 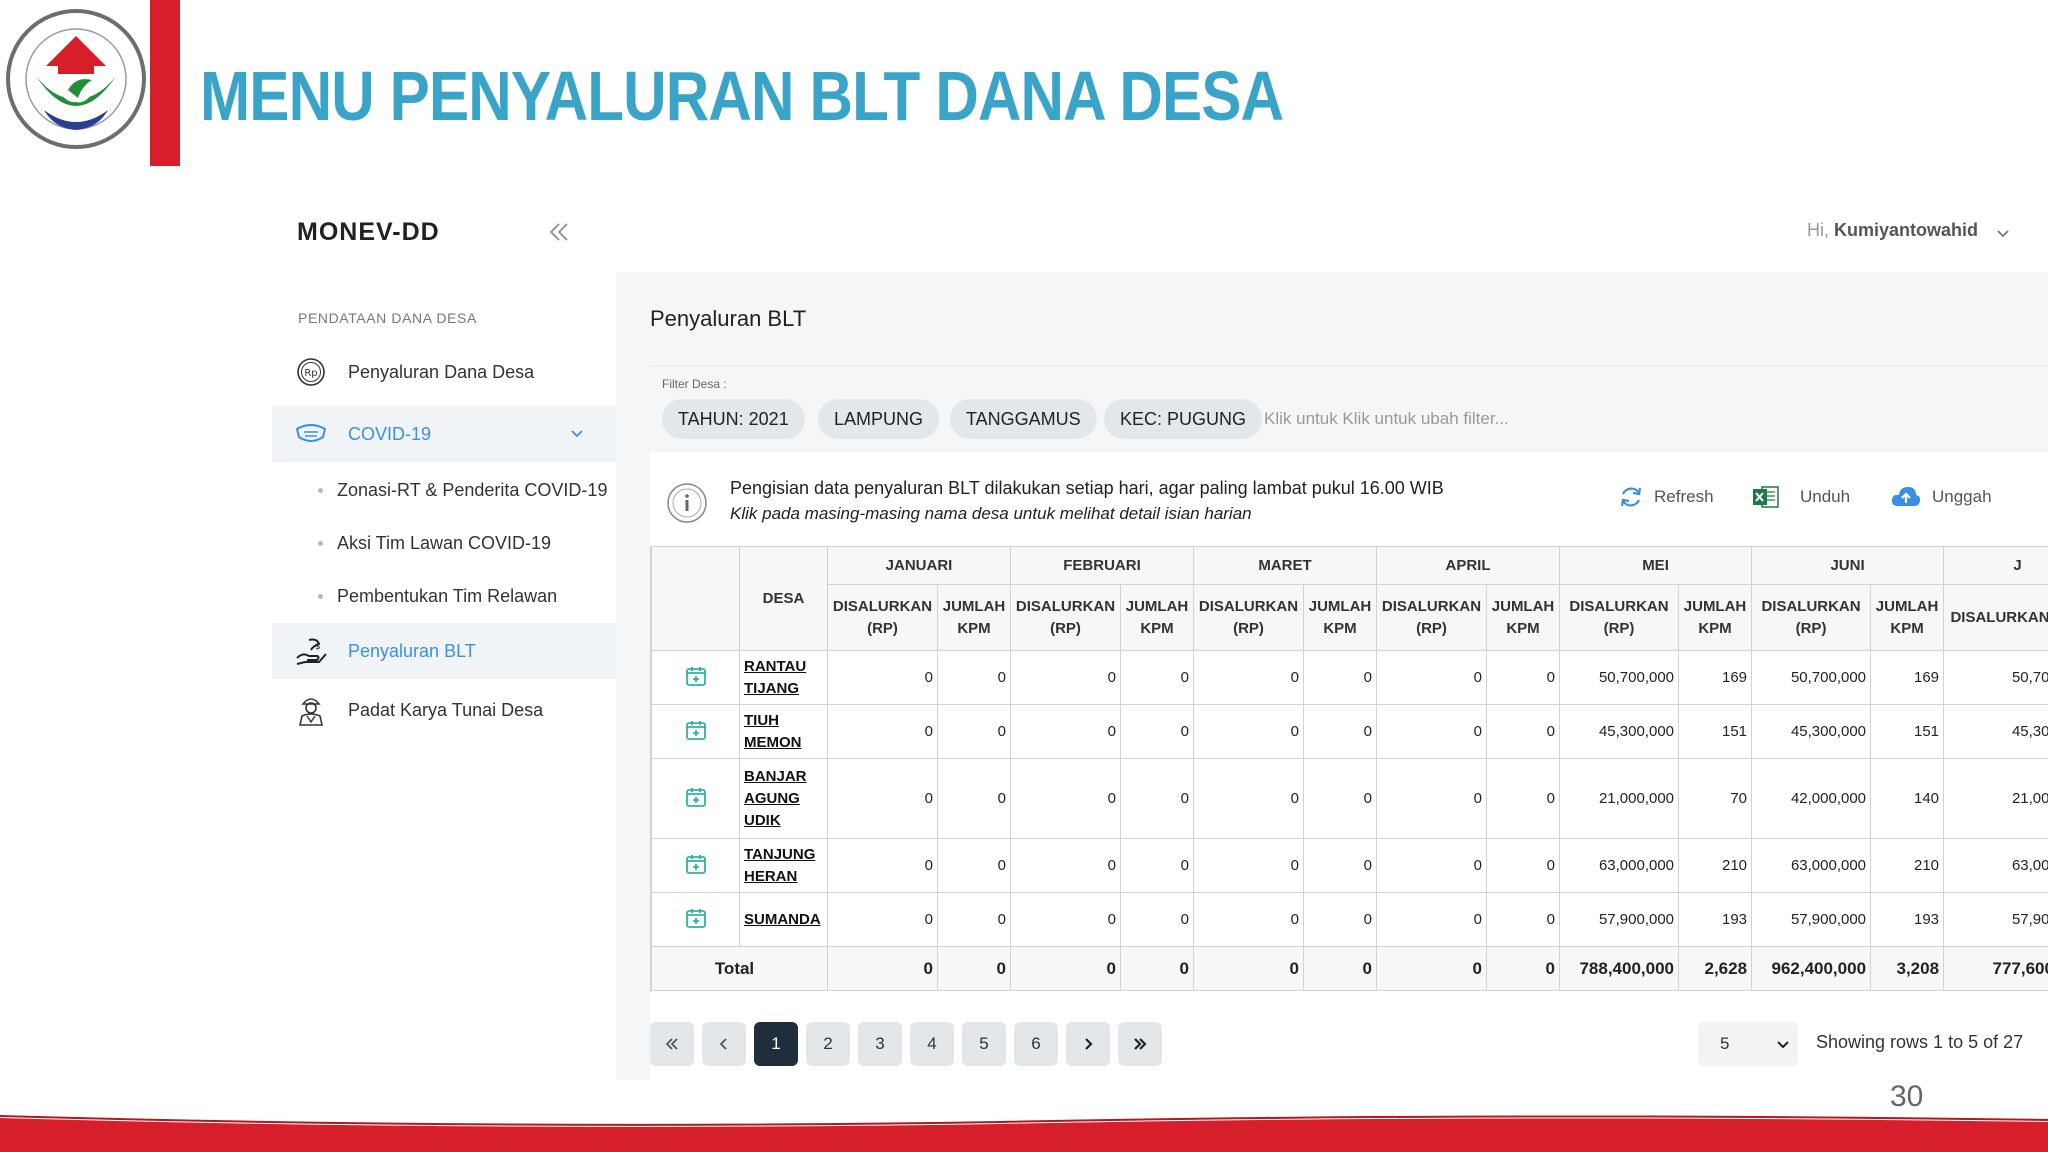 I want to click on subheader-jumlah-kpm: JUMLAH KPM, so click(x=1157, y=617).